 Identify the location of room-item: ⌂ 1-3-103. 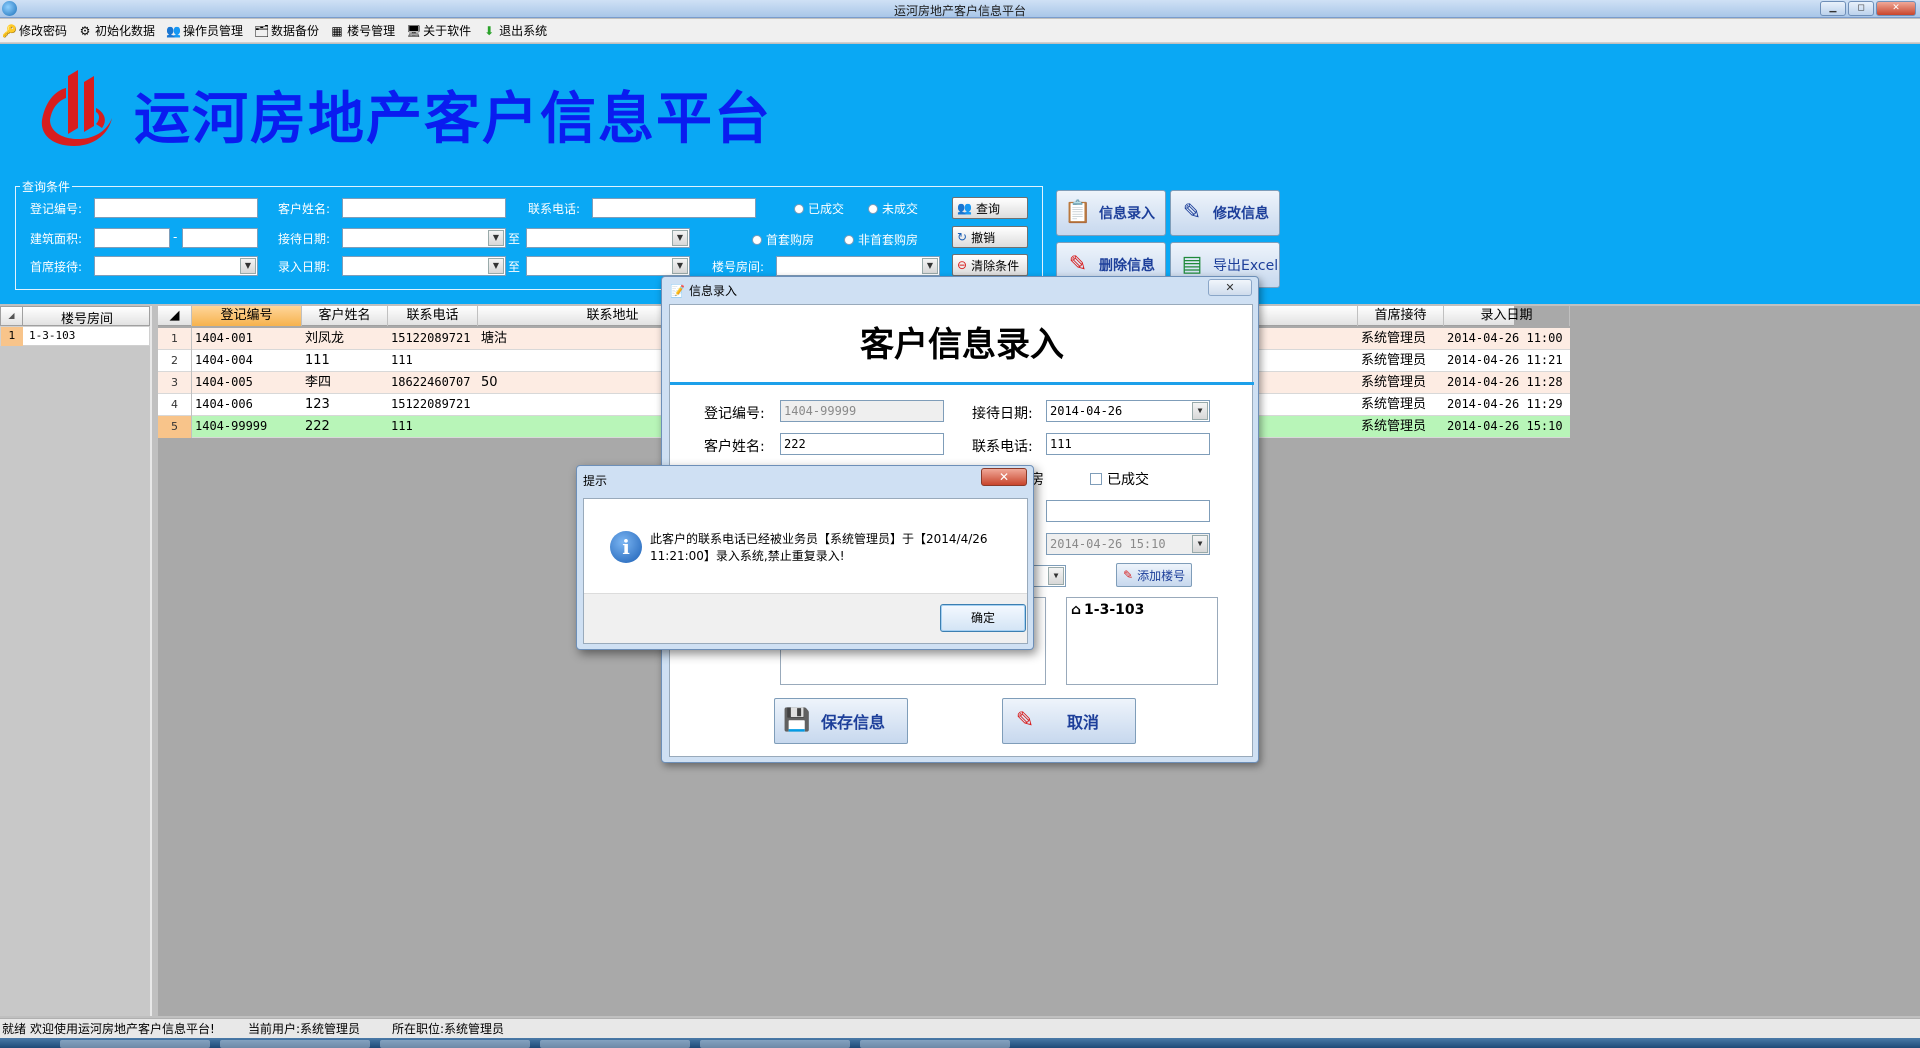
(1107, 610).